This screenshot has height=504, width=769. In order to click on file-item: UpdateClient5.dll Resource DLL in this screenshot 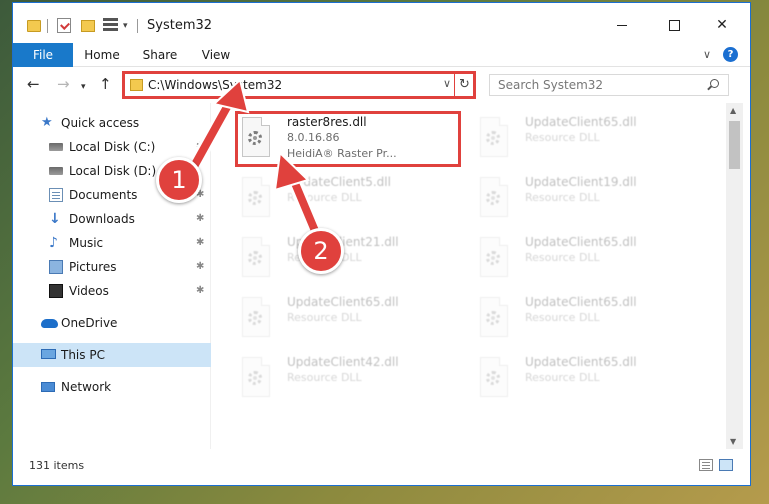, I will do `click(354, 199)`.